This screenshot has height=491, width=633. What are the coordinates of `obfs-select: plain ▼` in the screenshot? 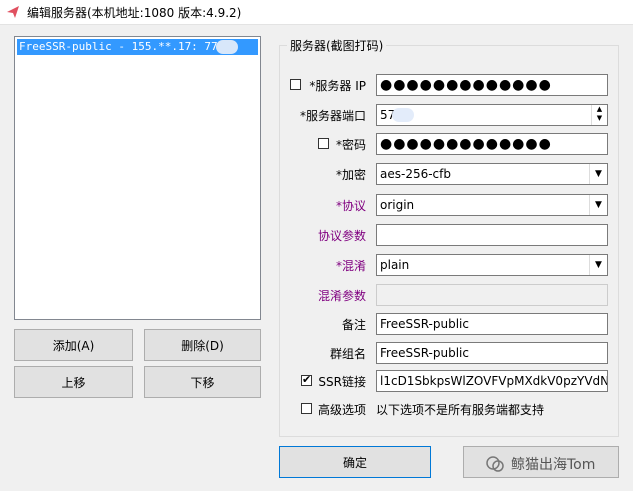 It's located at (492, 265).